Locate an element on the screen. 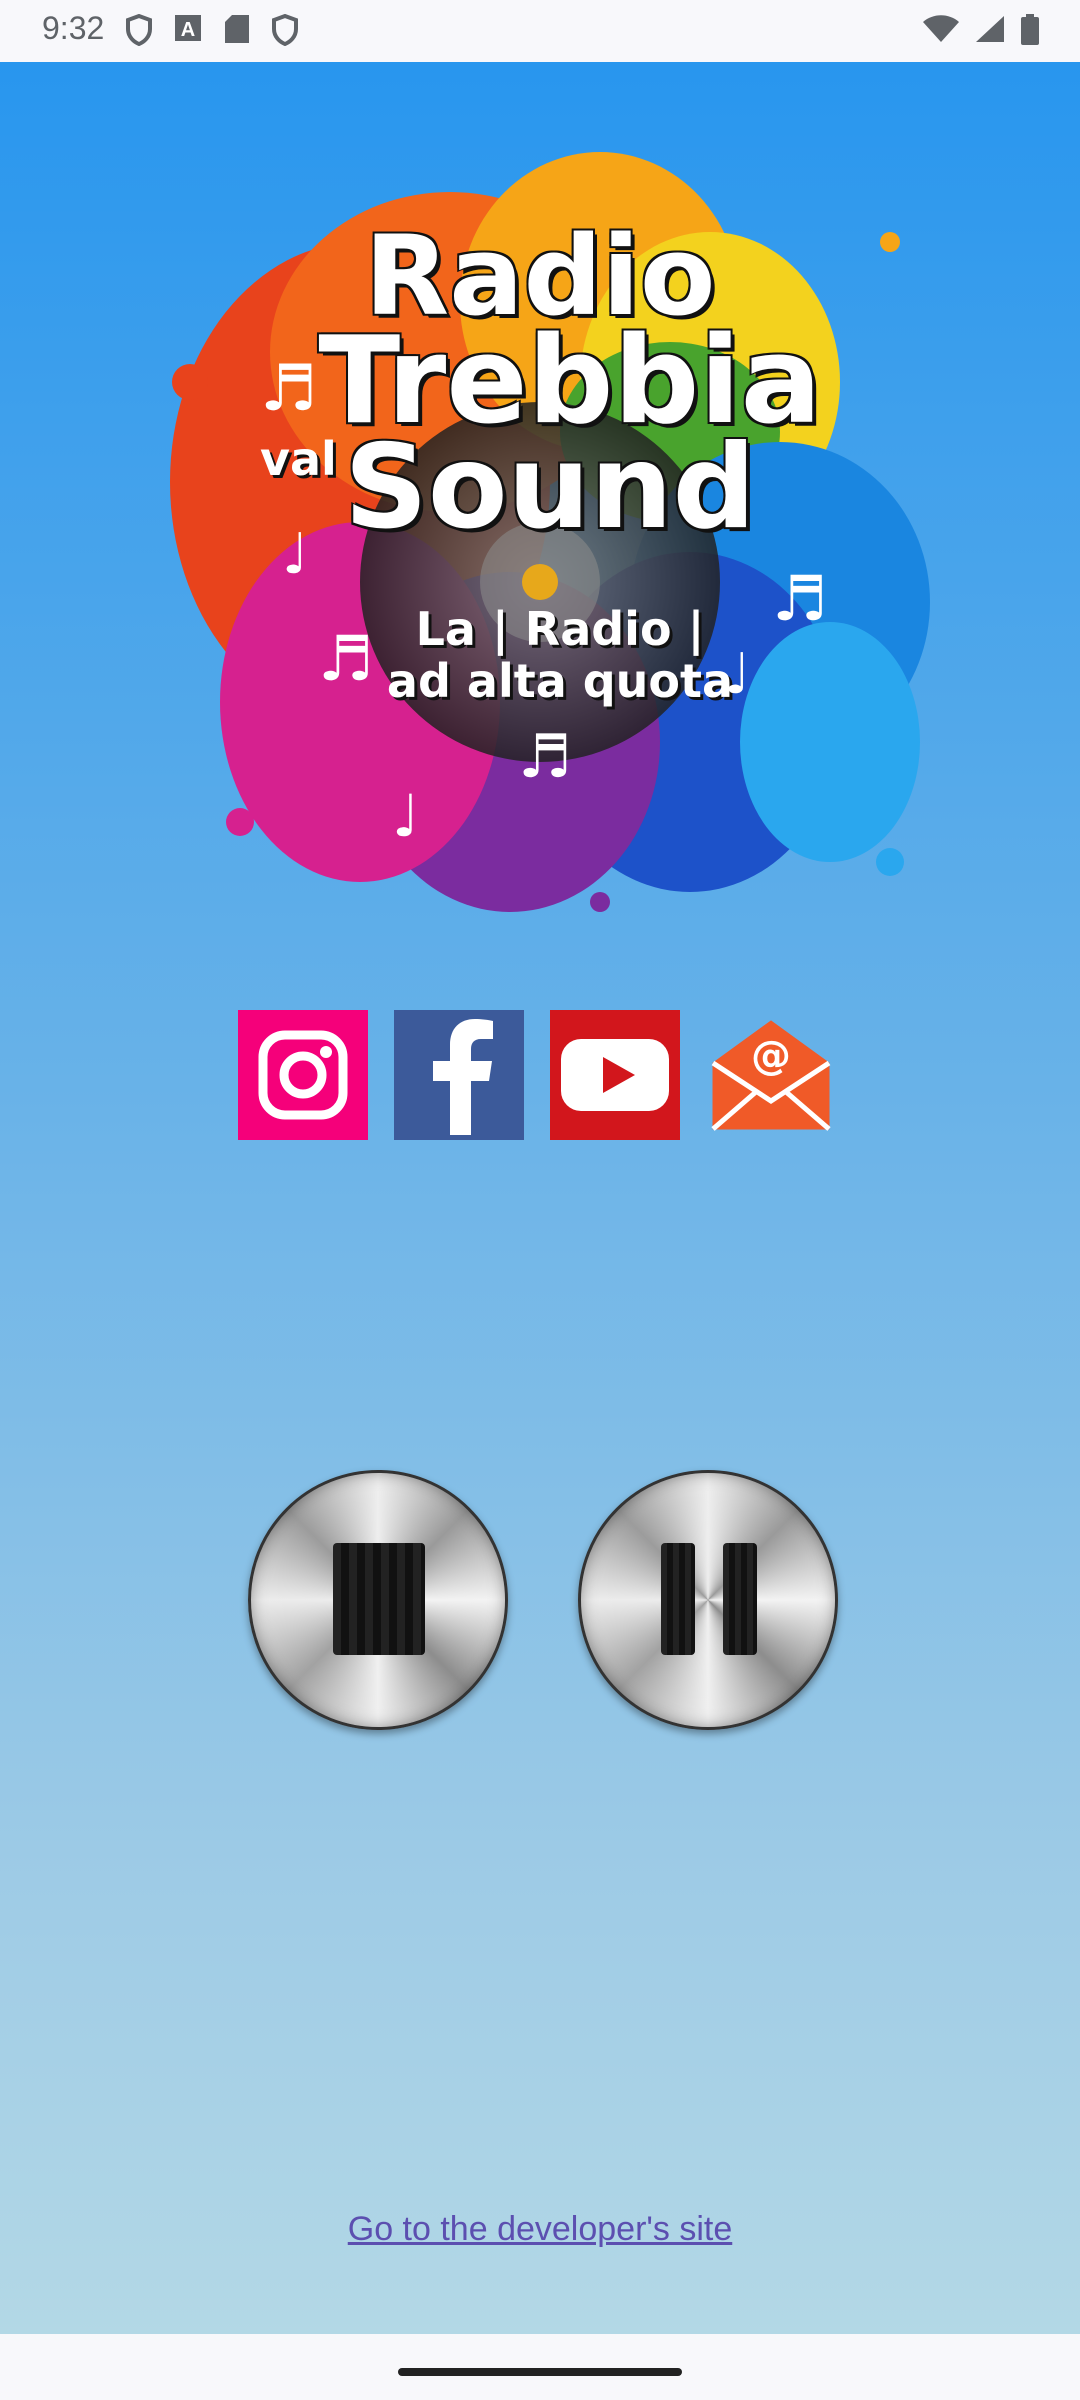  stop-icon is located at coordinates (379, 1599).